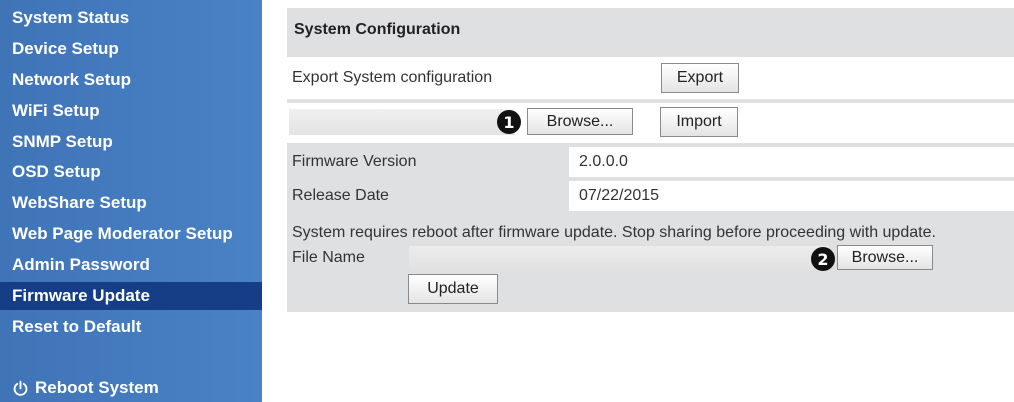 Image resolution: width=1014 pixels, height=402 pixels. Describe the element at coordinates (131, 234) in the screenshot. I see `sidebar-item-web-page-moderator-setup: Web Page Moderator Setup` at that location.